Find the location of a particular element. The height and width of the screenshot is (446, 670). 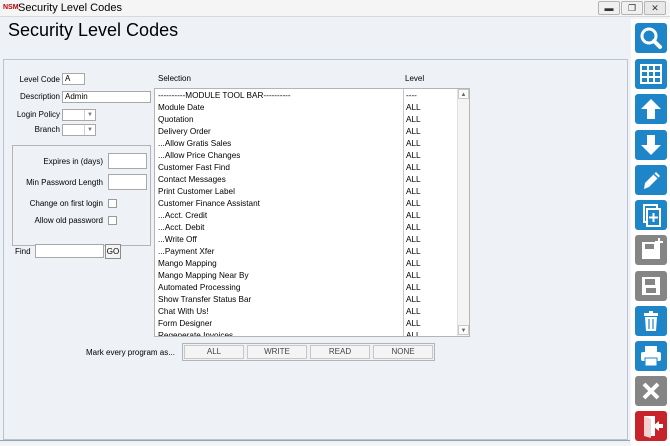

delete-trash-icon is located at coordinates (651, 321).